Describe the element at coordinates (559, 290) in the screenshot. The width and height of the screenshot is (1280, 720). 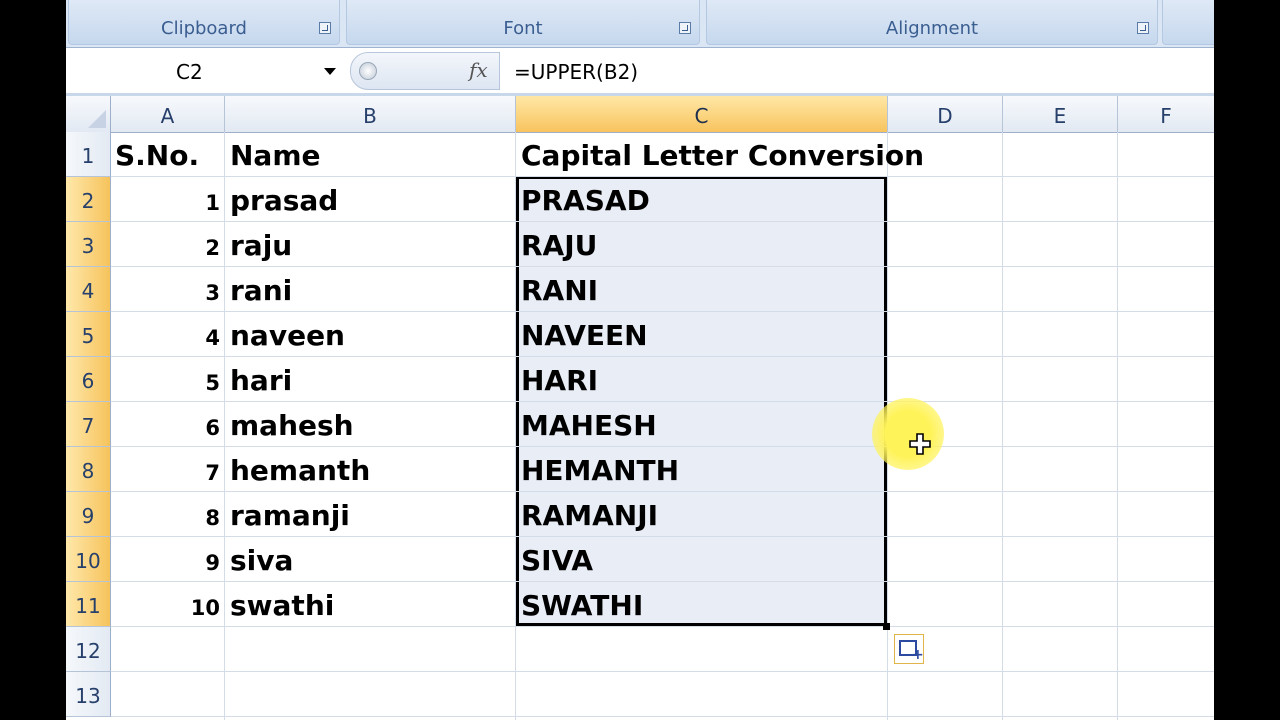
I see `cell-c4: RANI` at that location.